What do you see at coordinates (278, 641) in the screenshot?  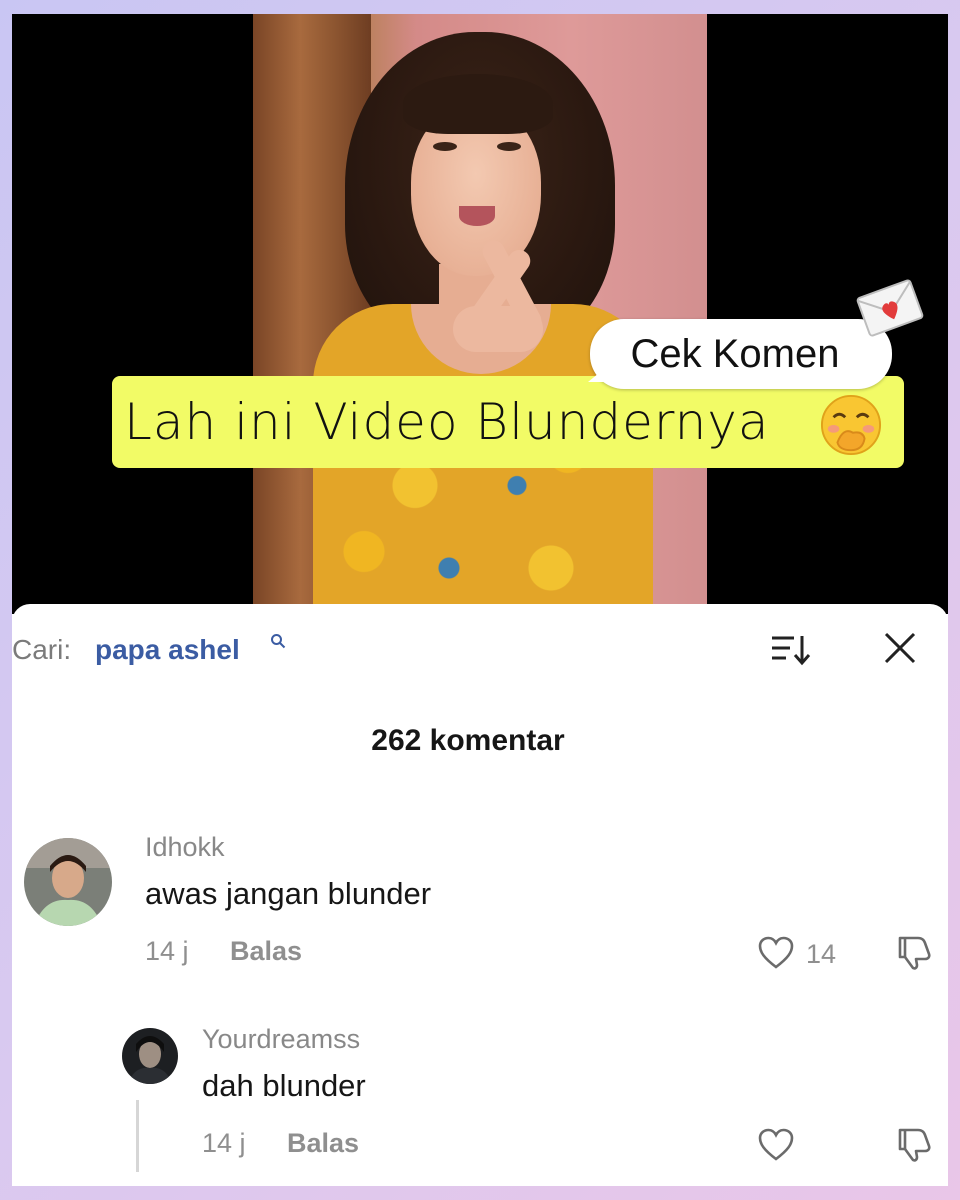 I see `search-icon` at bounding box center [278, 641].